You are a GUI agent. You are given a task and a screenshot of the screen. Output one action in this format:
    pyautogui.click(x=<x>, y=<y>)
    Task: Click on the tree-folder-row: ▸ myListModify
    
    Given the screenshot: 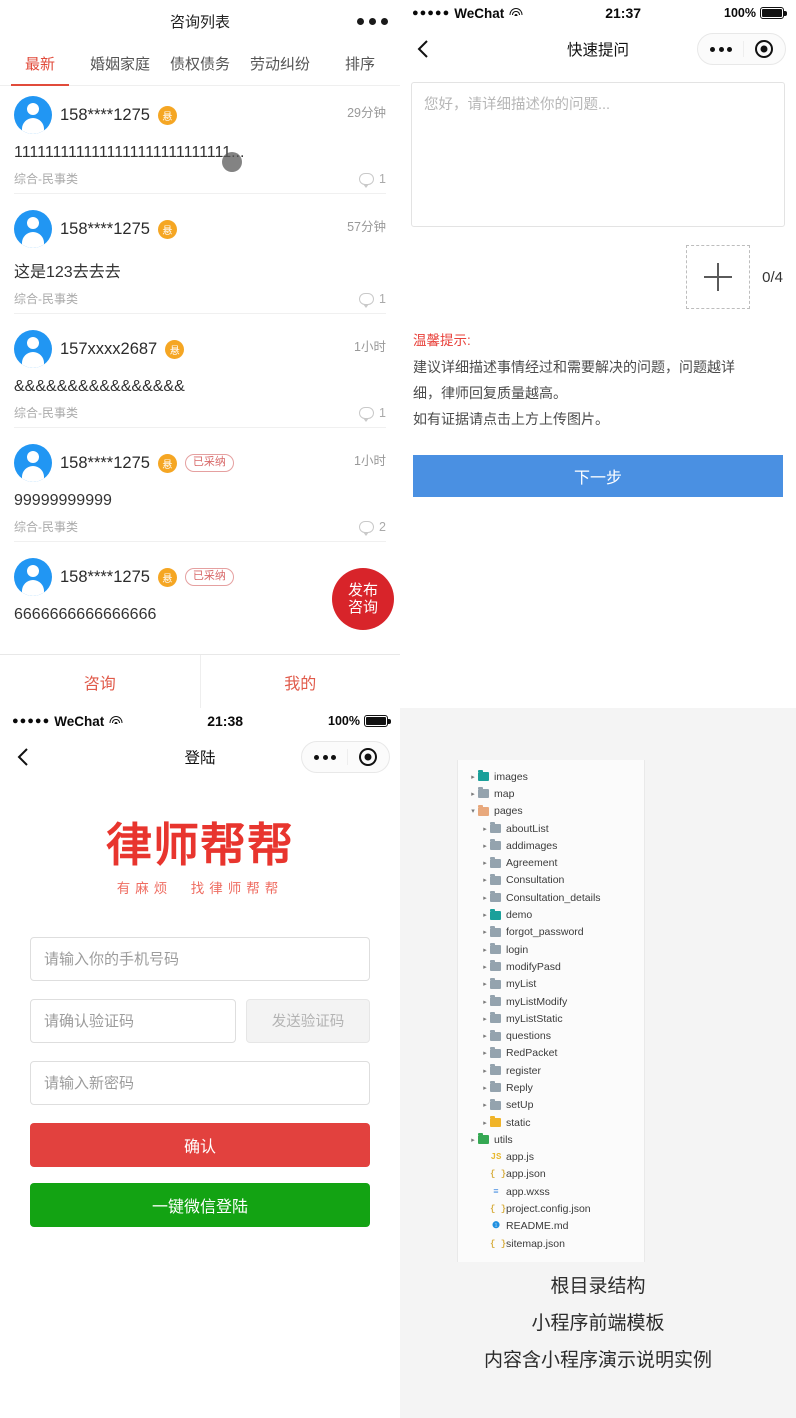 What is the action you would take?
    pyautogui.click(x=551, y=1001)
    